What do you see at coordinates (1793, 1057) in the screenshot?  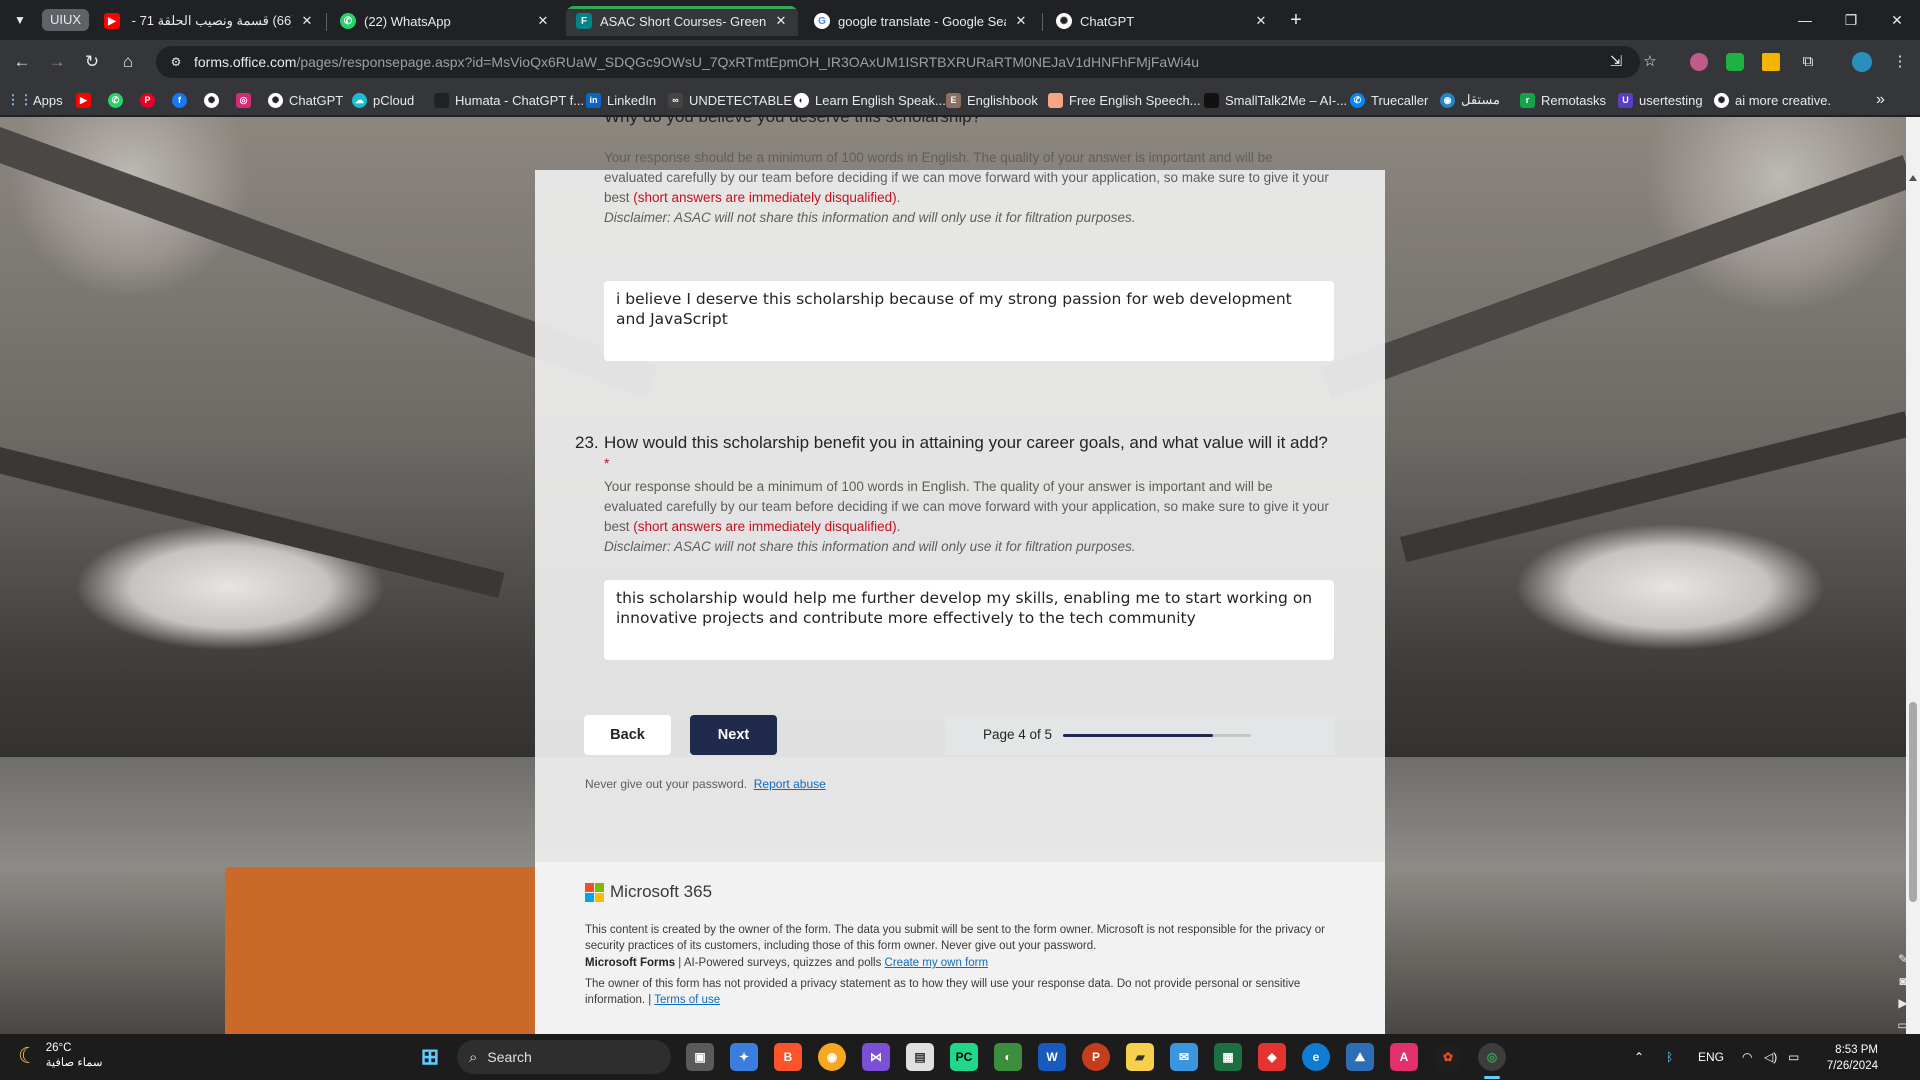 I see `battery-icon: ▭` at bounding box center [1793, 1057].